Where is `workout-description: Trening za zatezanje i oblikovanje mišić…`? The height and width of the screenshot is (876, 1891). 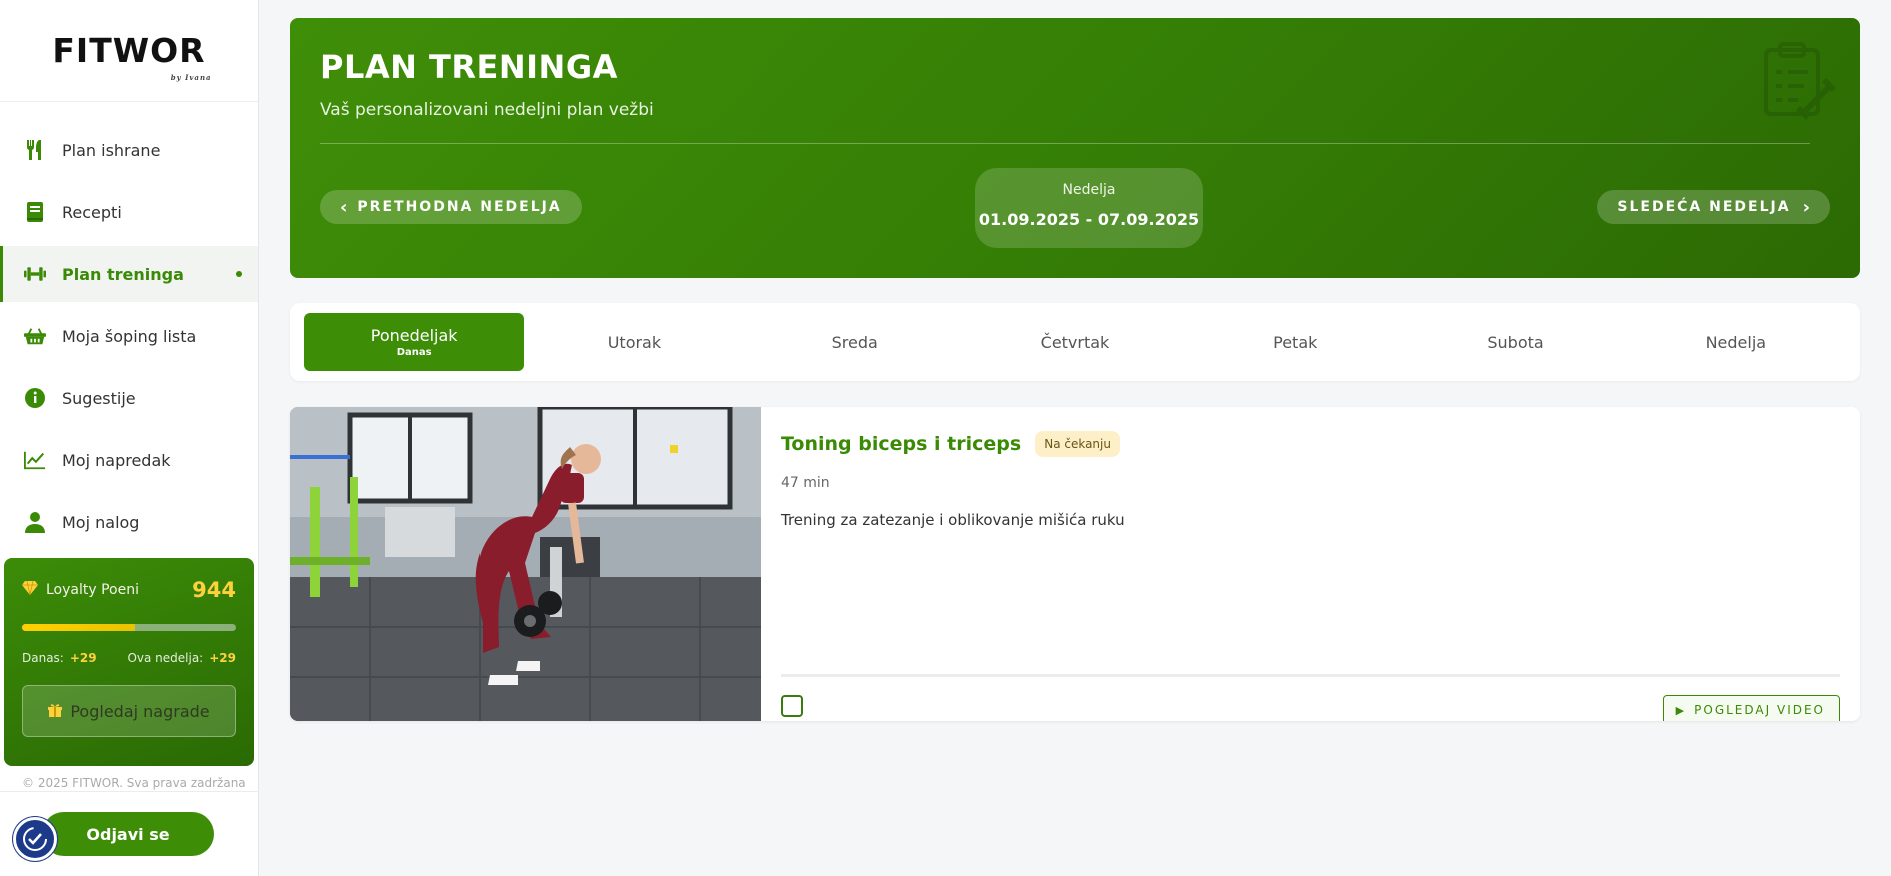
workout-description: Trening za zatezanje i oblikovanje mišić… is located at coordinates (953, 520).